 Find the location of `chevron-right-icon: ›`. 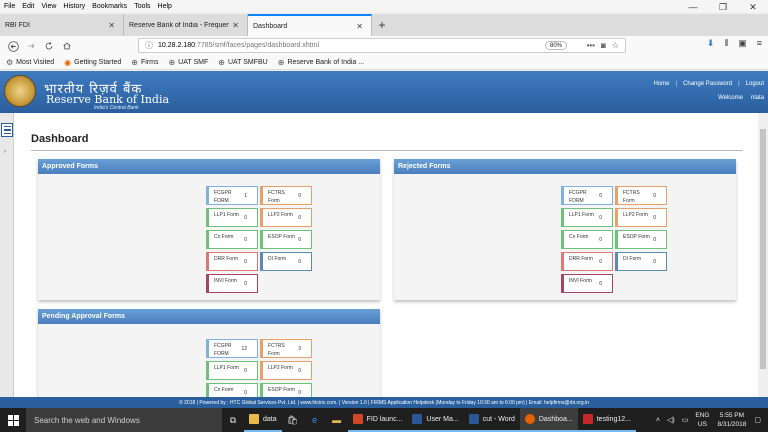

chevron-right-icon: › is located at coordinates (5, 152).